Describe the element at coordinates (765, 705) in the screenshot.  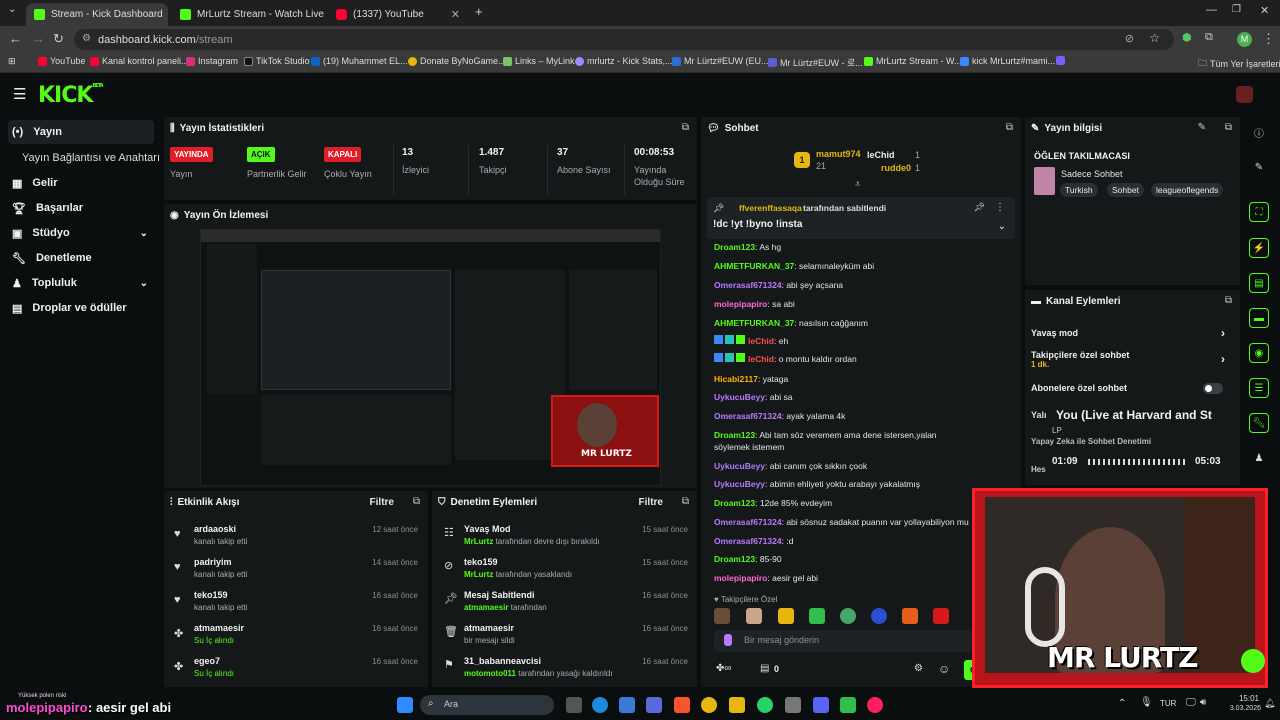
I see `whatsapp-icon` at that location.